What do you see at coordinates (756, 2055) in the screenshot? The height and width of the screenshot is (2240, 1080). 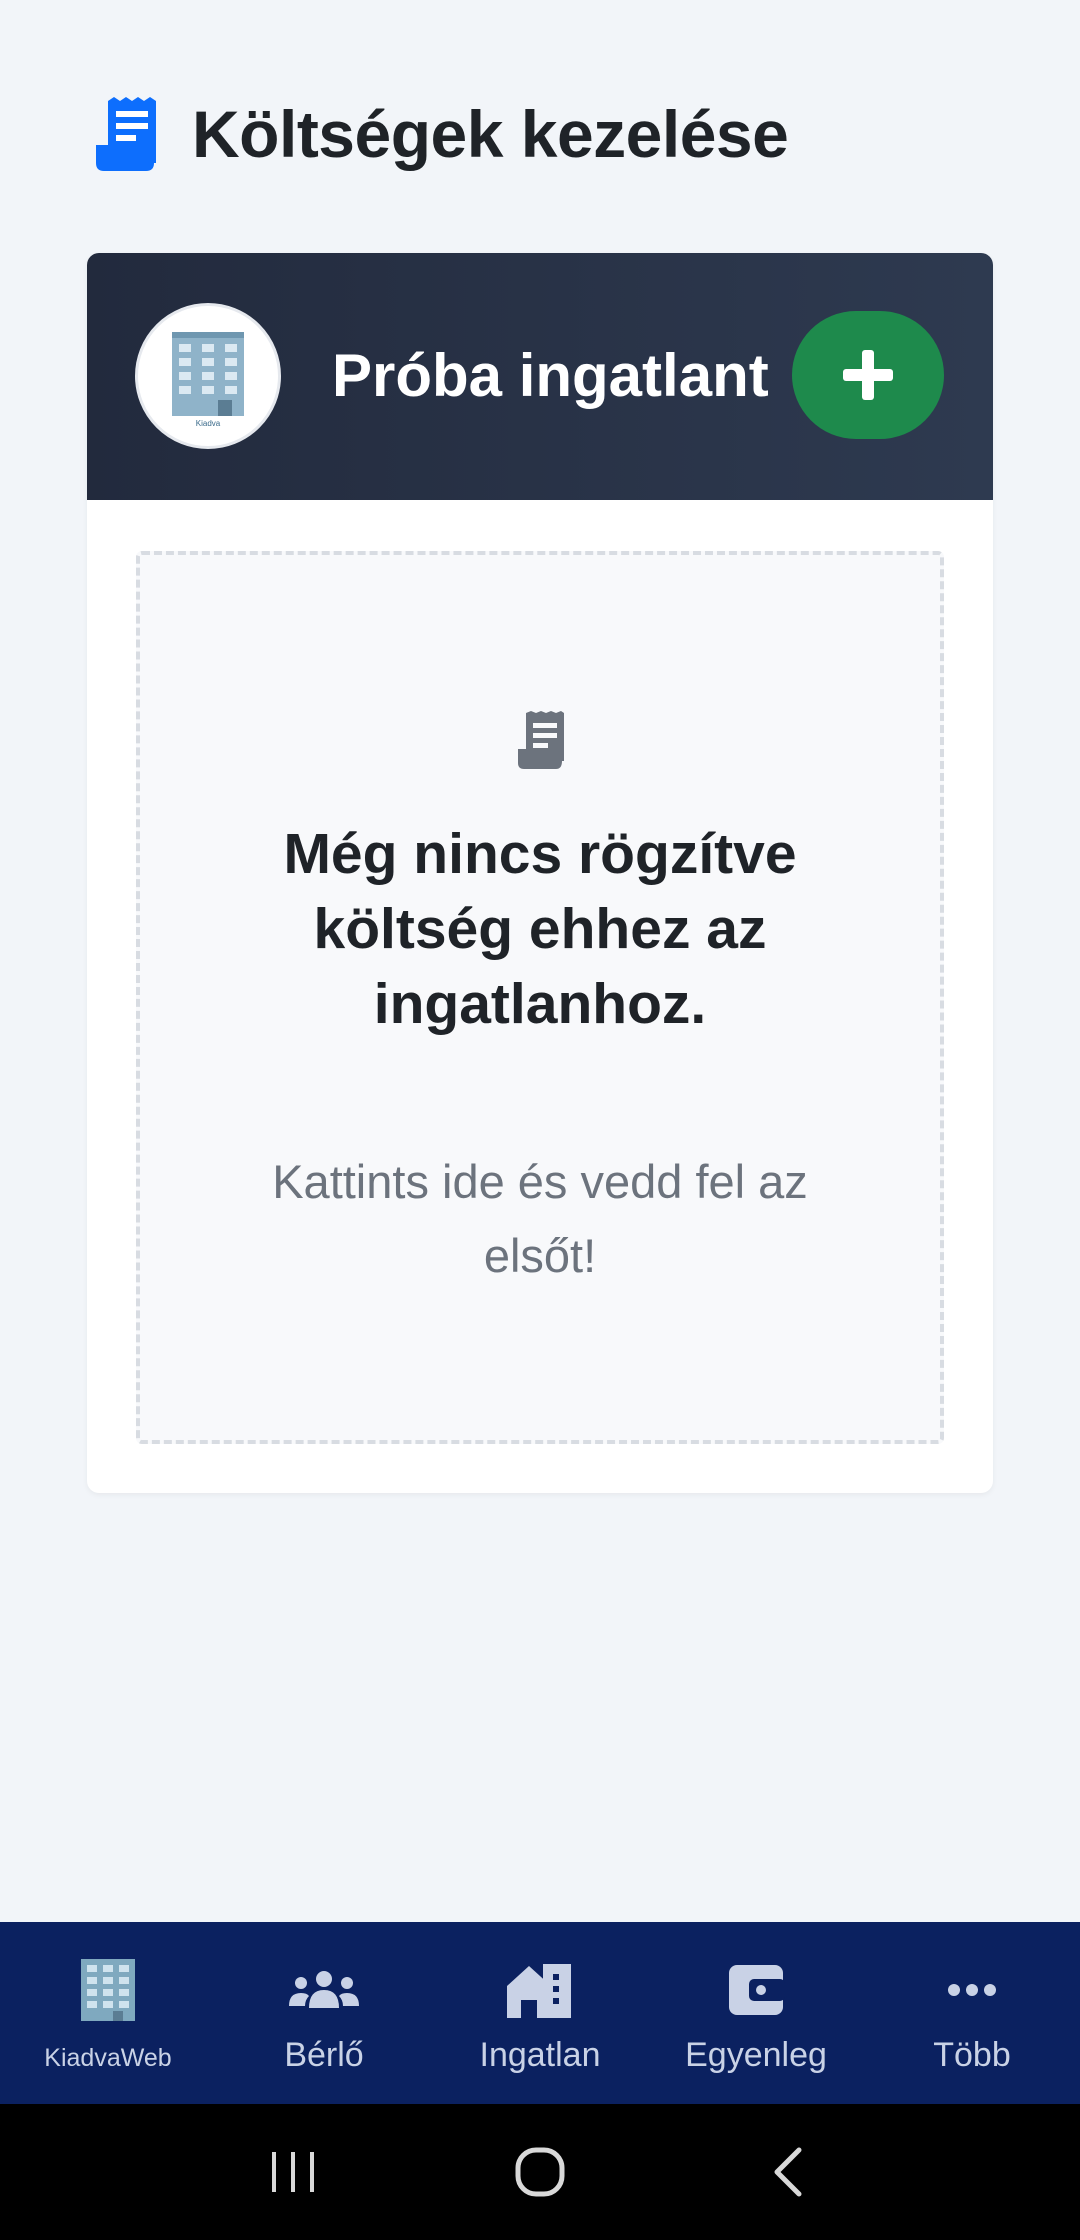 I see `nav-label: Egyenleg` at bounding box center [756, 2055].